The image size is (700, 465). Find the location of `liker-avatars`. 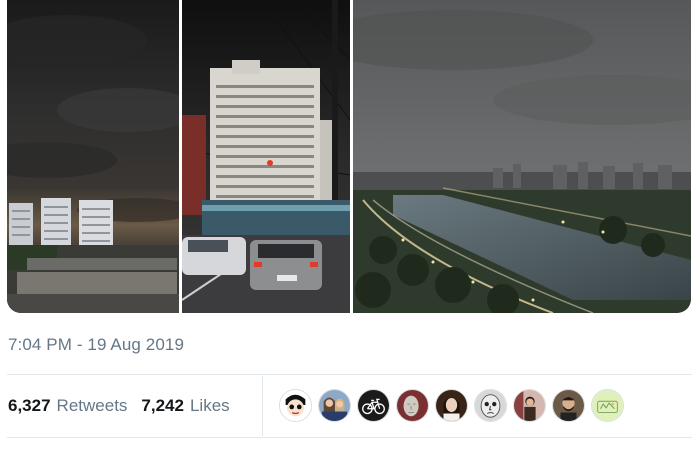

liker-avatars is located at coordinates (454, 405).